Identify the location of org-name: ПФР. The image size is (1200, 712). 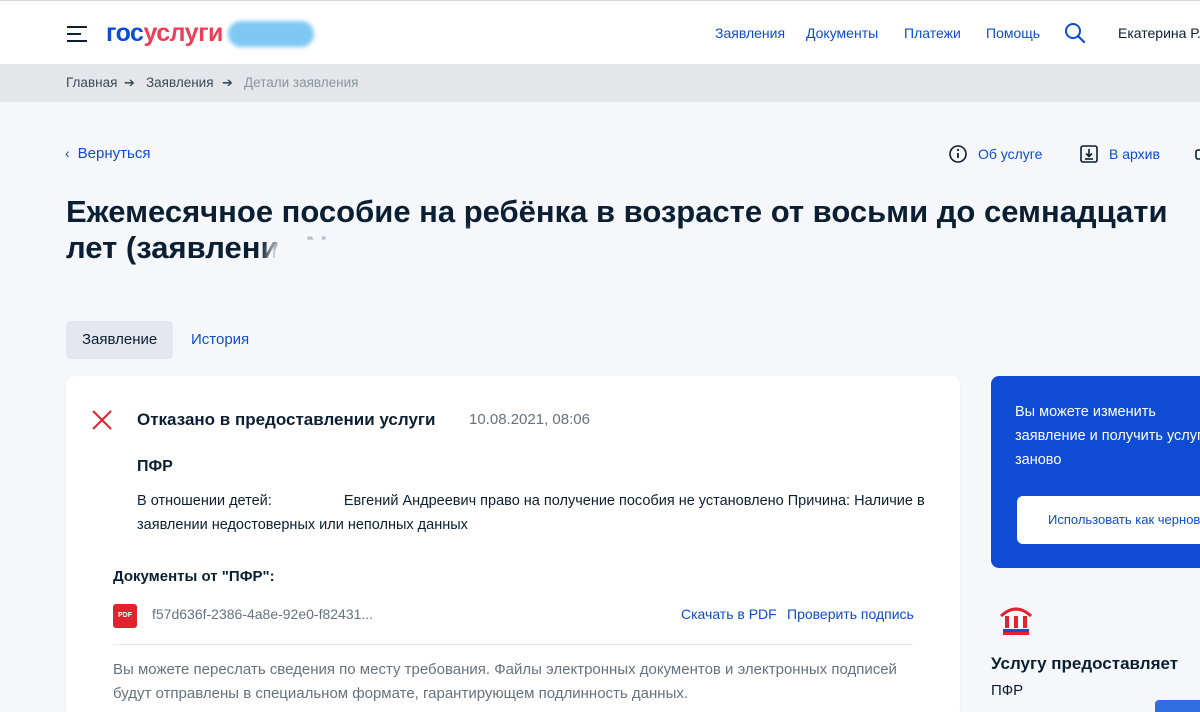
(155, 466).